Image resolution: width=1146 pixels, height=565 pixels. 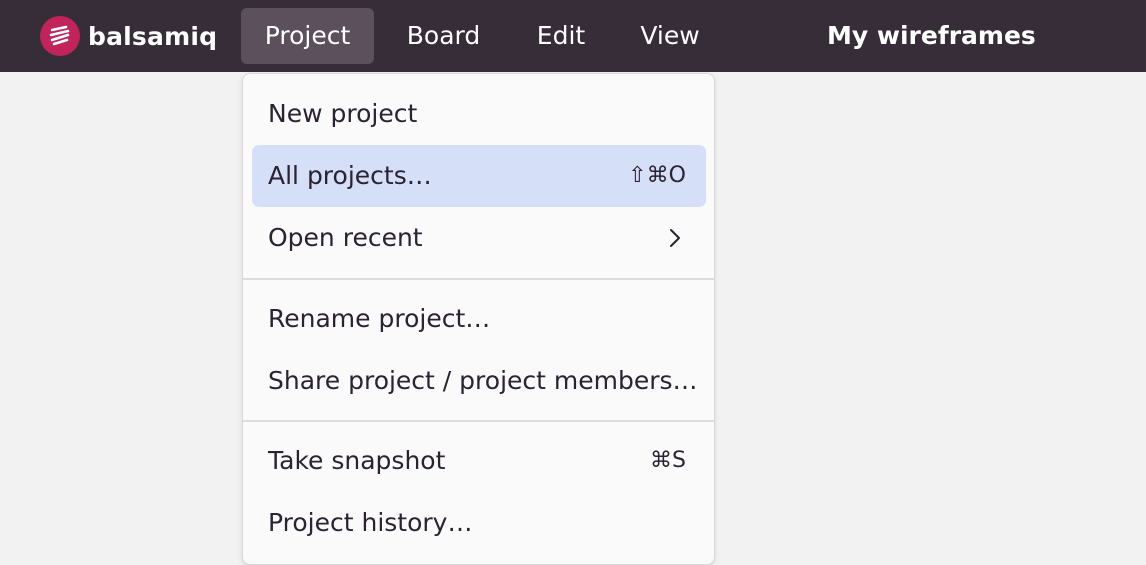 I want to click on menu-item-label: Take snapshot, so click(x=357, y=460).